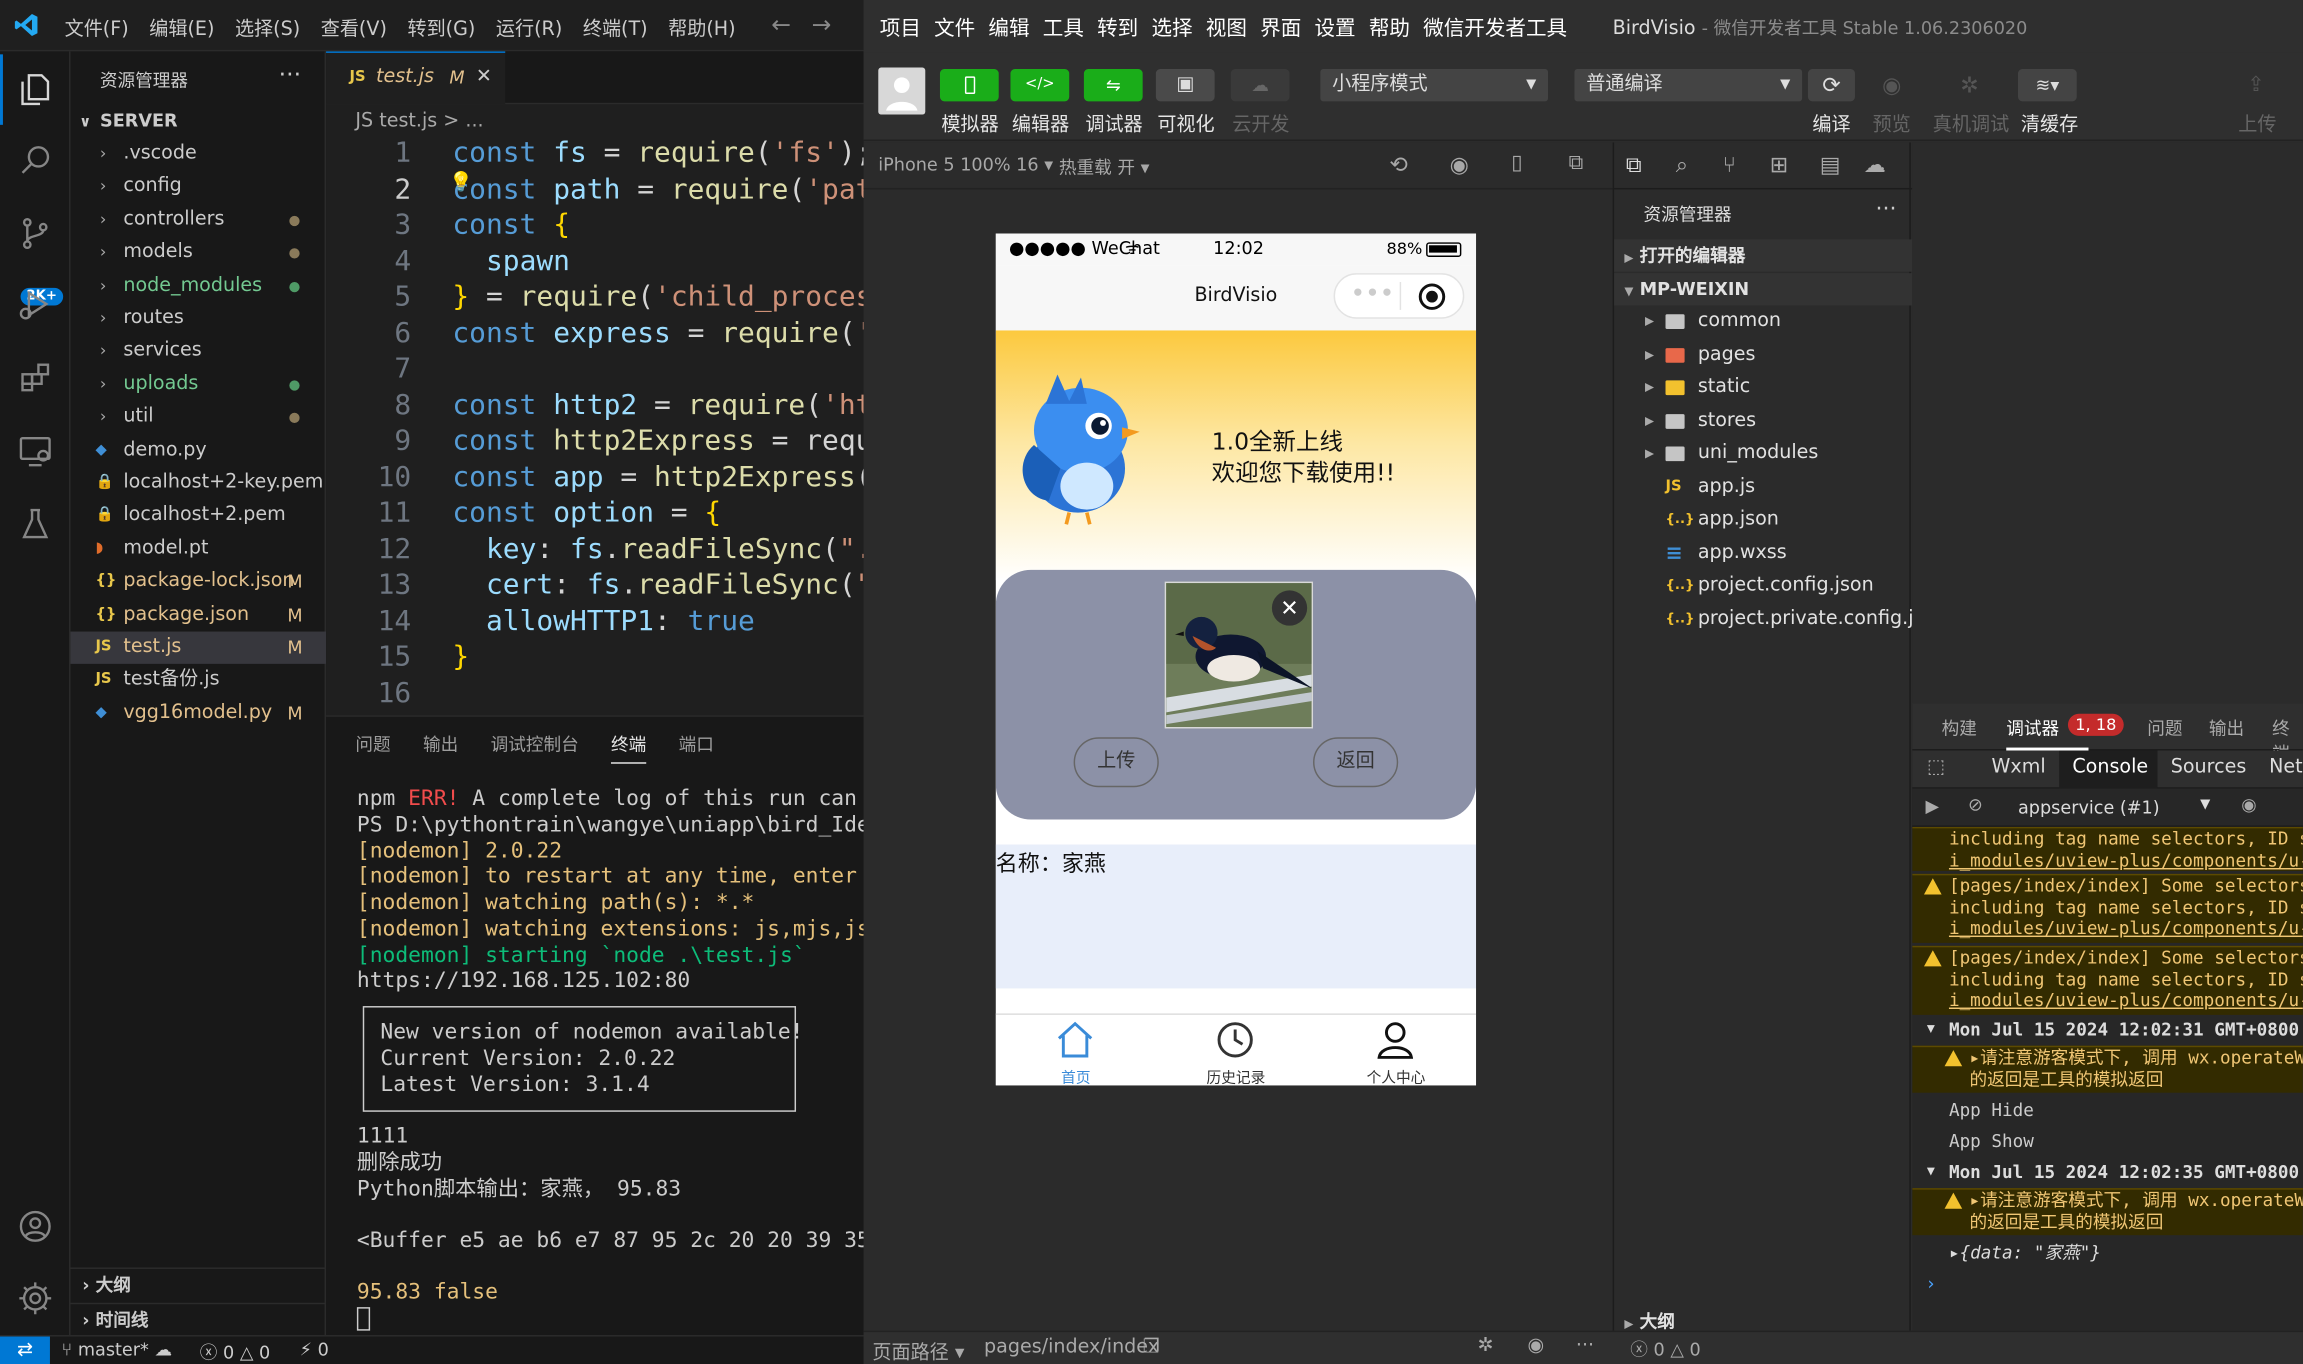 This screenshot has width=2303, height=1364. I want to click on explorer-item: {..} project.config.json, so click(1763, 586).